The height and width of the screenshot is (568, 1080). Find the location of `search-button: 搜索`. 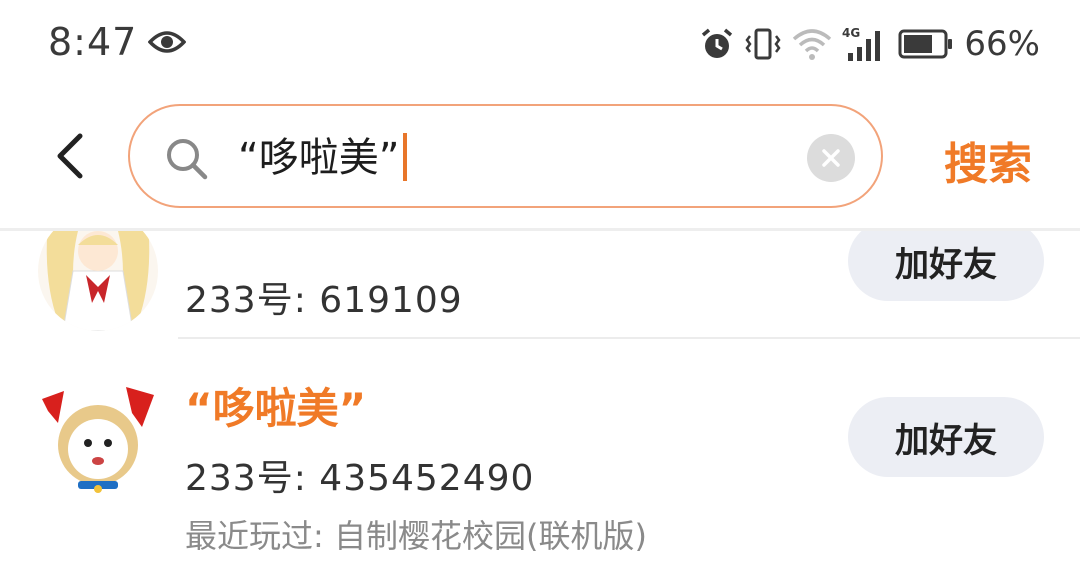

search-button: 搜索 is located at coordinates (988, 160).